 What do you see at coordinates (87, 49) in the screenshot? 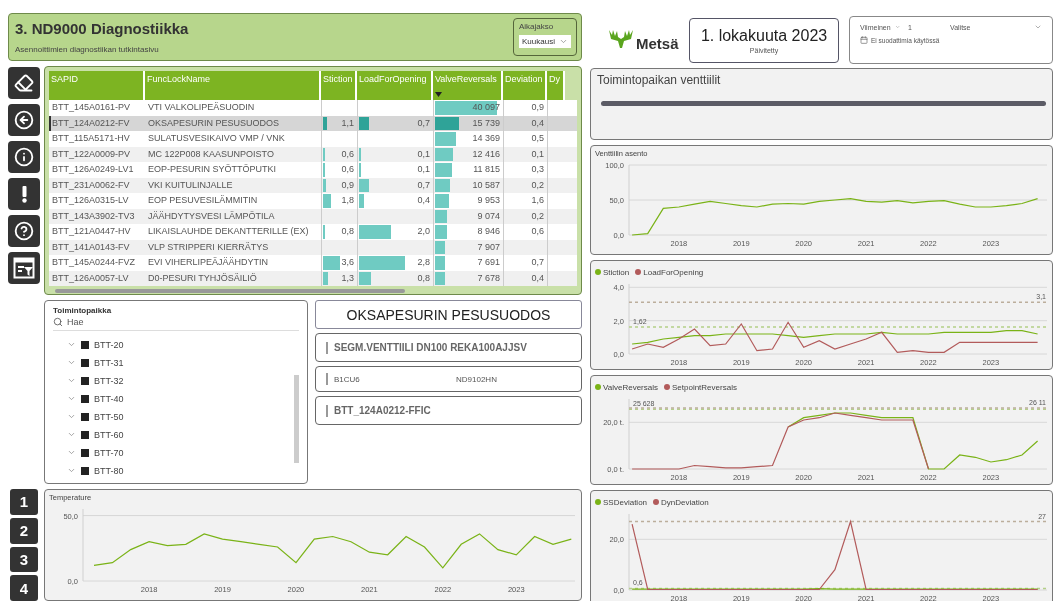
I see `page-subtitle: Asennoittimien diagnostiikan tutkintasivu` at bounding box center [87, 49].